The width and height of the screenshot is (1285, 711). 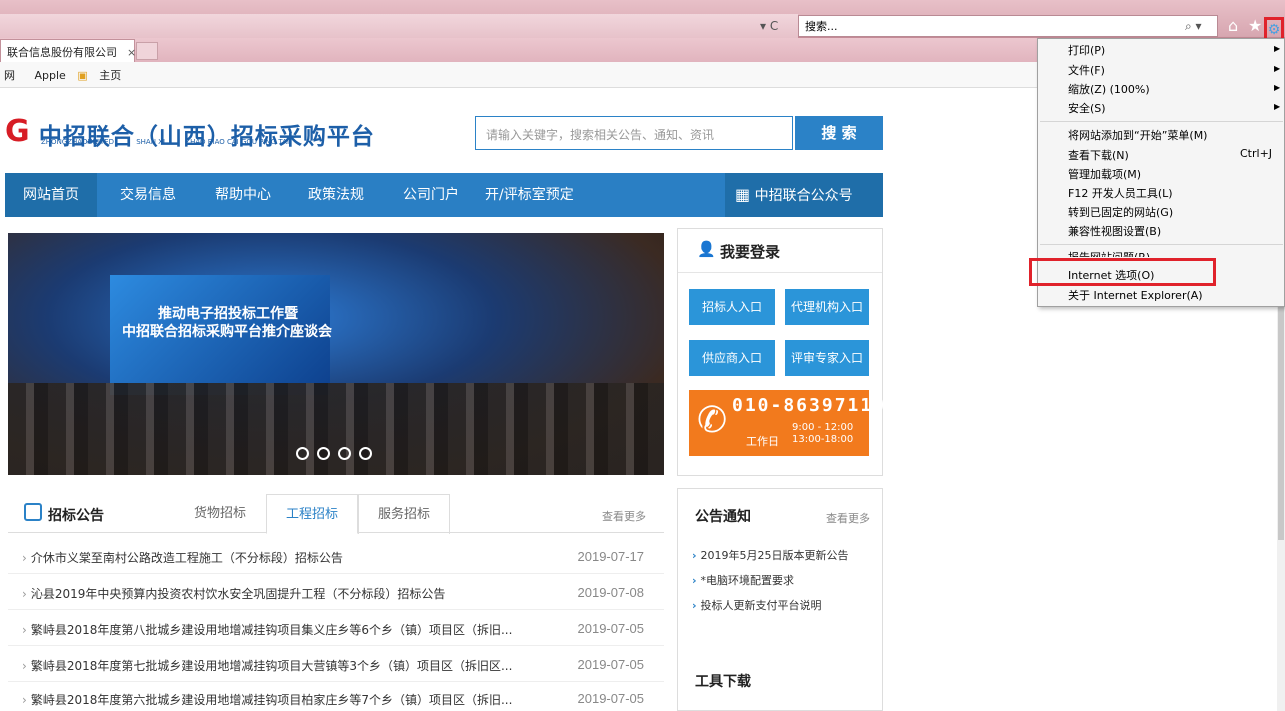 What do you see at coordinates (750, 252) in the screenshot?
I see `login-title: 我要登录` at bounding box center [750, 252].